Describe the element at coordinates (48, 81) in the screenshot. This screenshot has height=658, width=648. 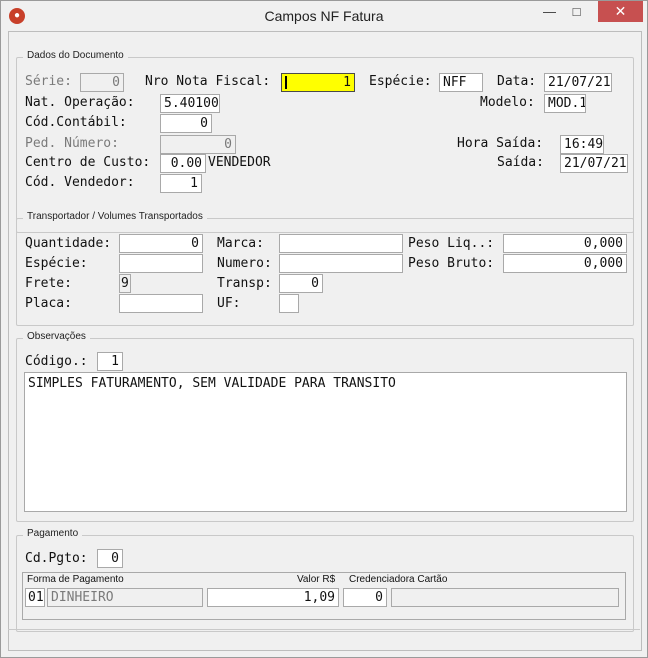
I see `serie-label: Série:` at that location.